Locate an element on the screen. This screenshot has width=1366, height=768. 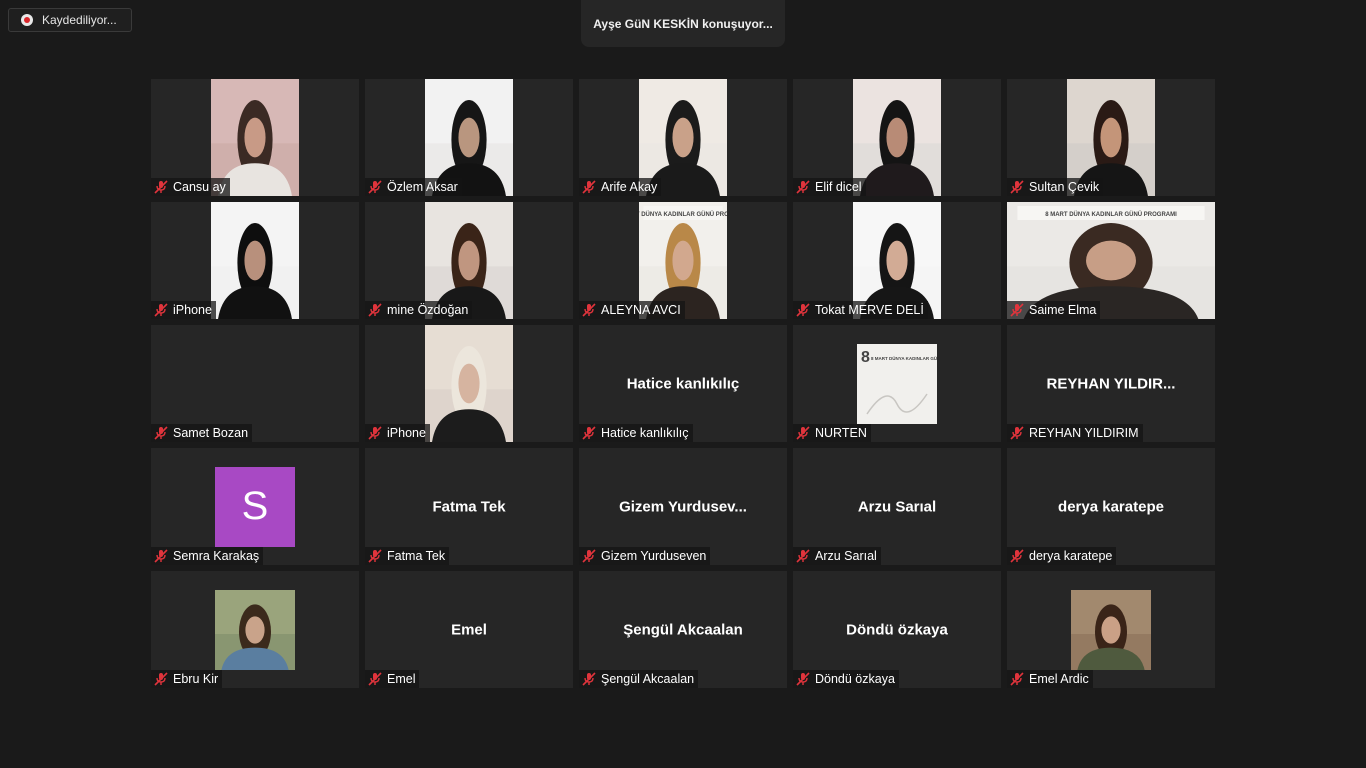
participant-name: Özlem Aksar is located at coordinates (422, 187).